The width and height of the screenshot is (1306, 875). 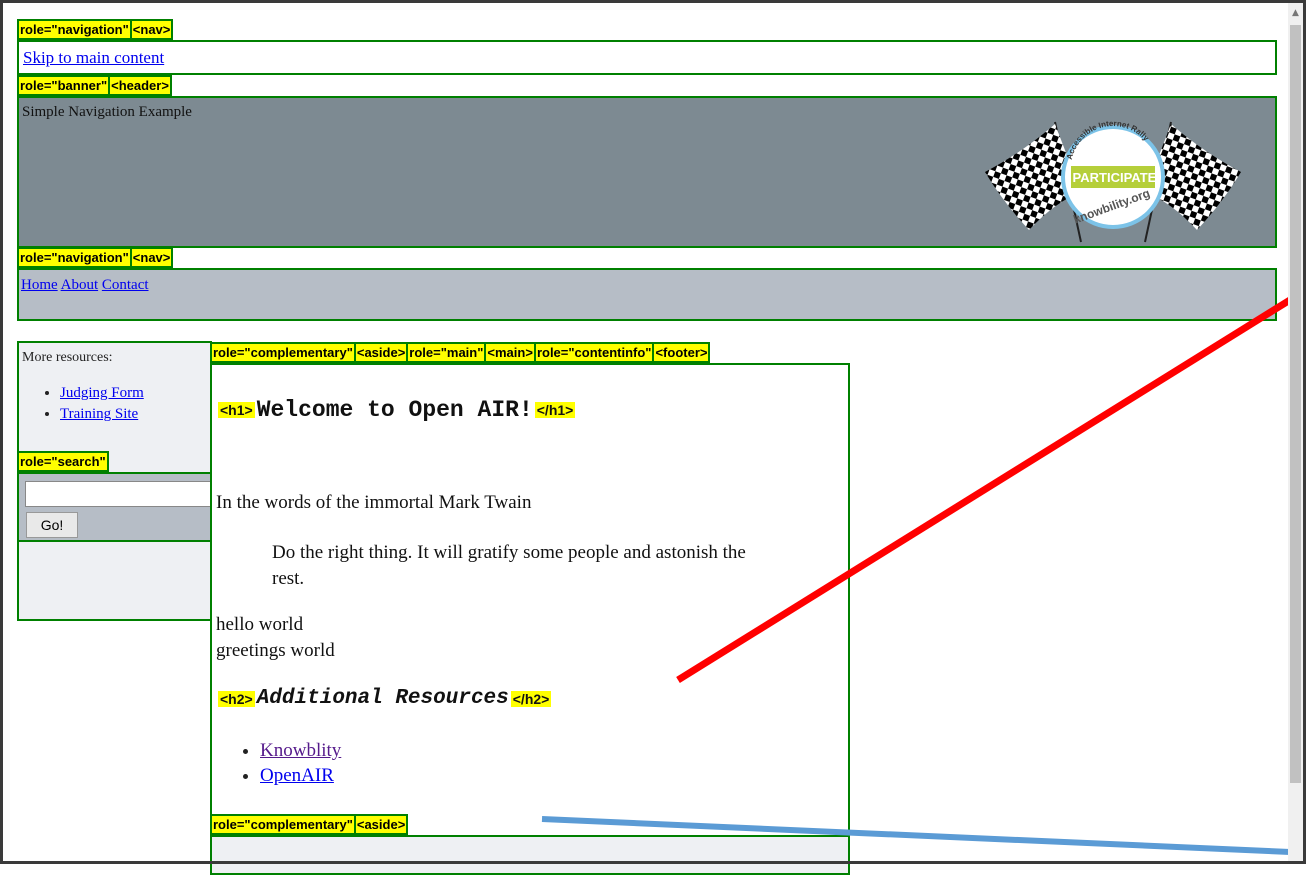 I want to click on judging-form-link: Judging Form, so click(x=102, y=393).